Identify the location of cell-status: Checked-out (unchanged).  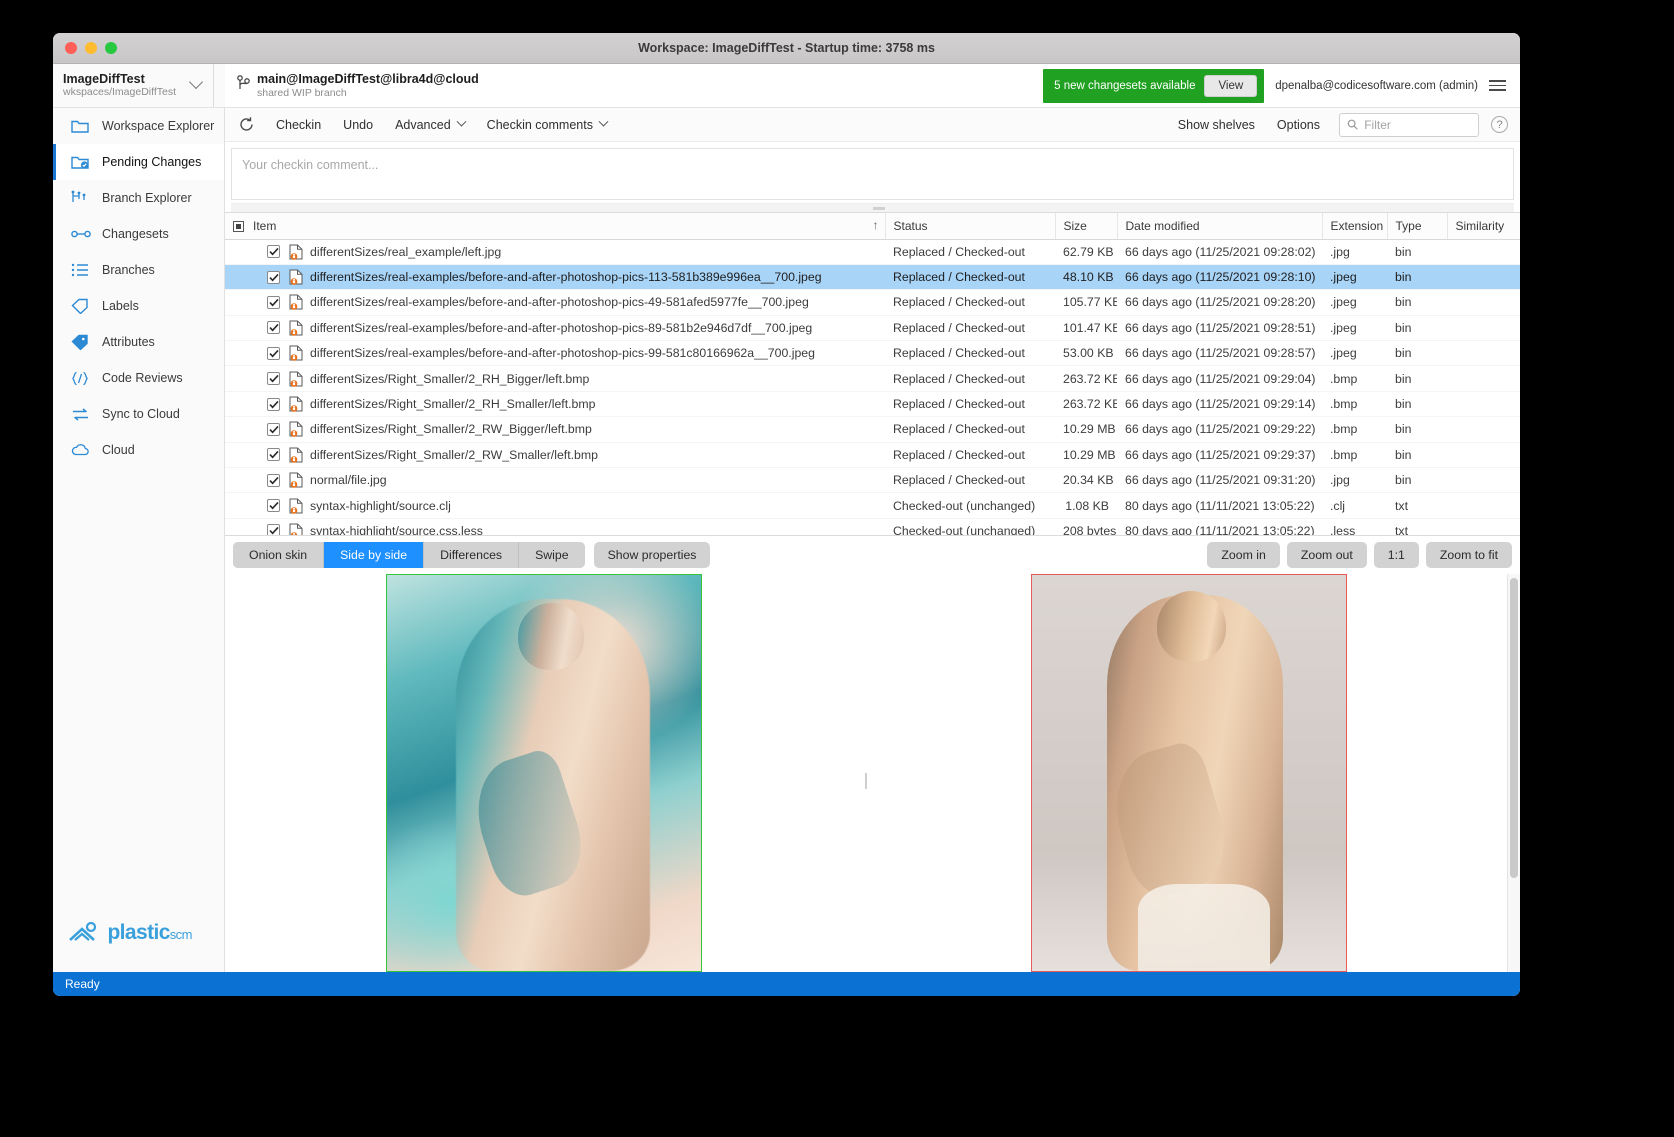
(970, 505).